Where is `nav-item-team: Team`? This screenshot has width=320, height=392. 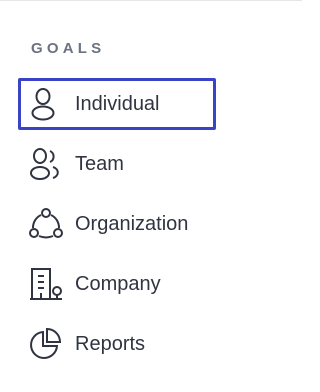 nav-item-team: Team is located at coordinates (117, 164).